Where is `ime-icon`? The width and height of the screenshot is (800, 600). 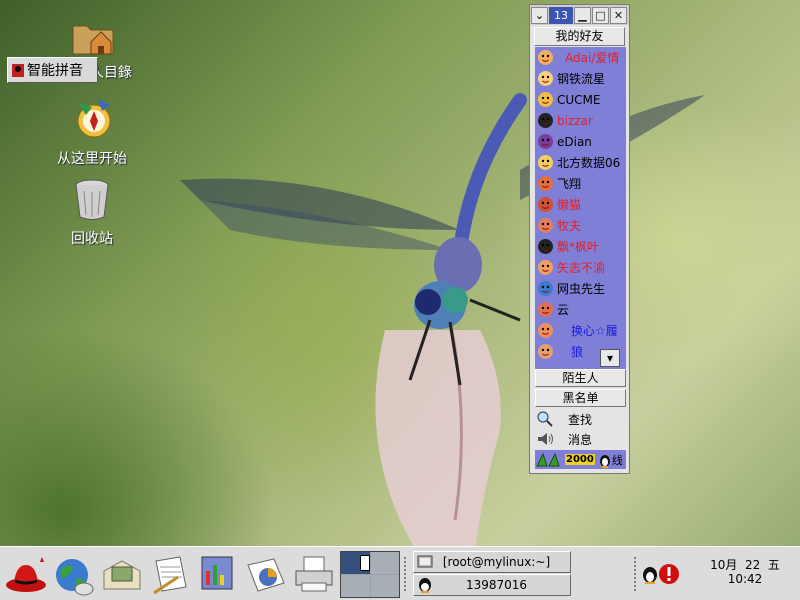 ime-icon is located at coordinates (18, 70).